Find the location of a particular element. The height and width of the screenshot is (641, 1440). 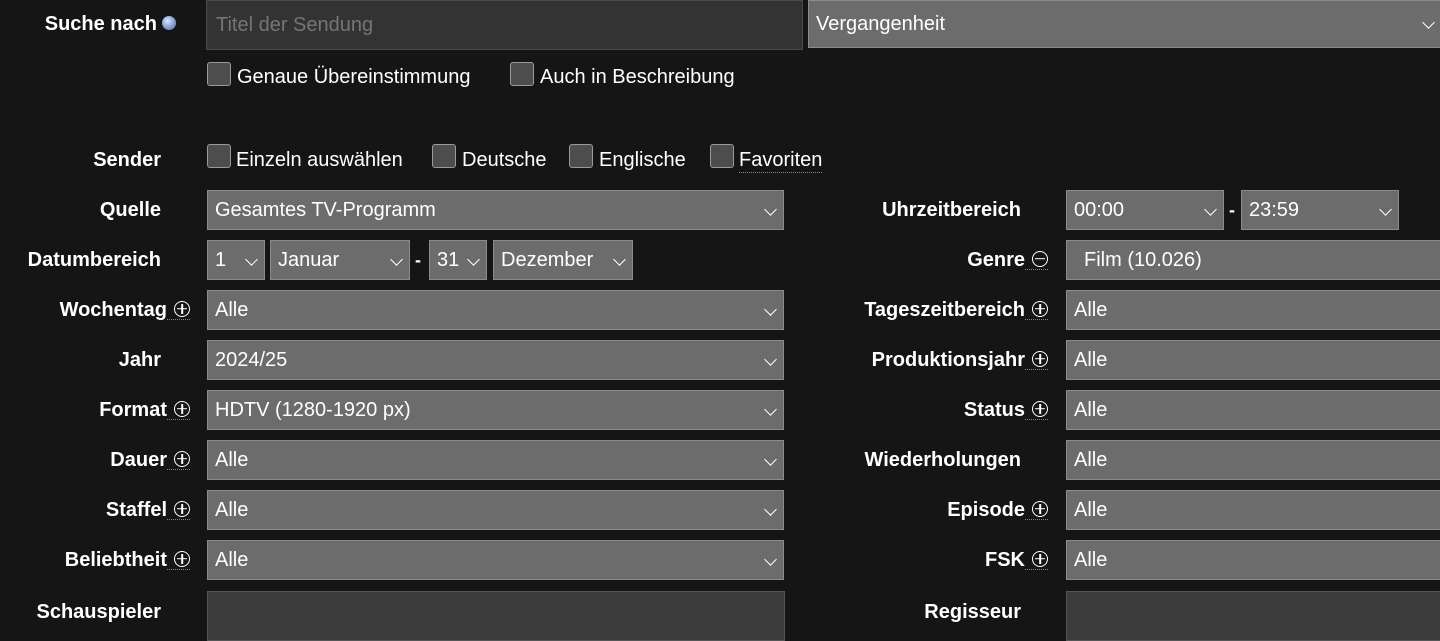

minus-circle-icon is located at coordinates (1040, 258).